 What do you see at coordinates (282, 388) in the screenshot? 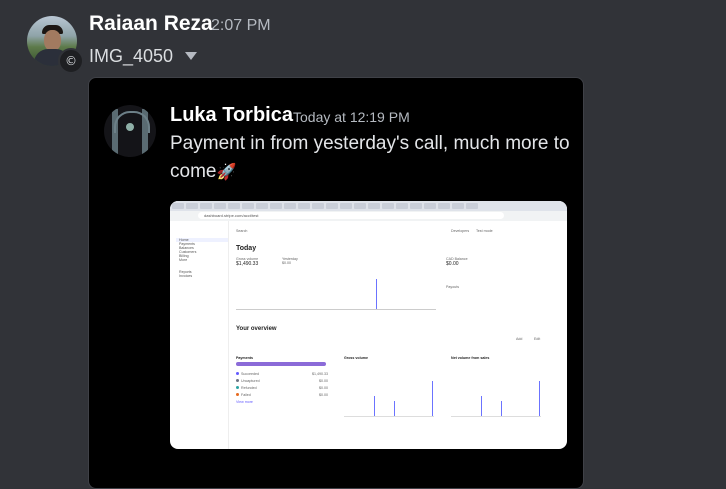
I see `payment-row: Refunded $0.00` at bounding box center [282, 388].